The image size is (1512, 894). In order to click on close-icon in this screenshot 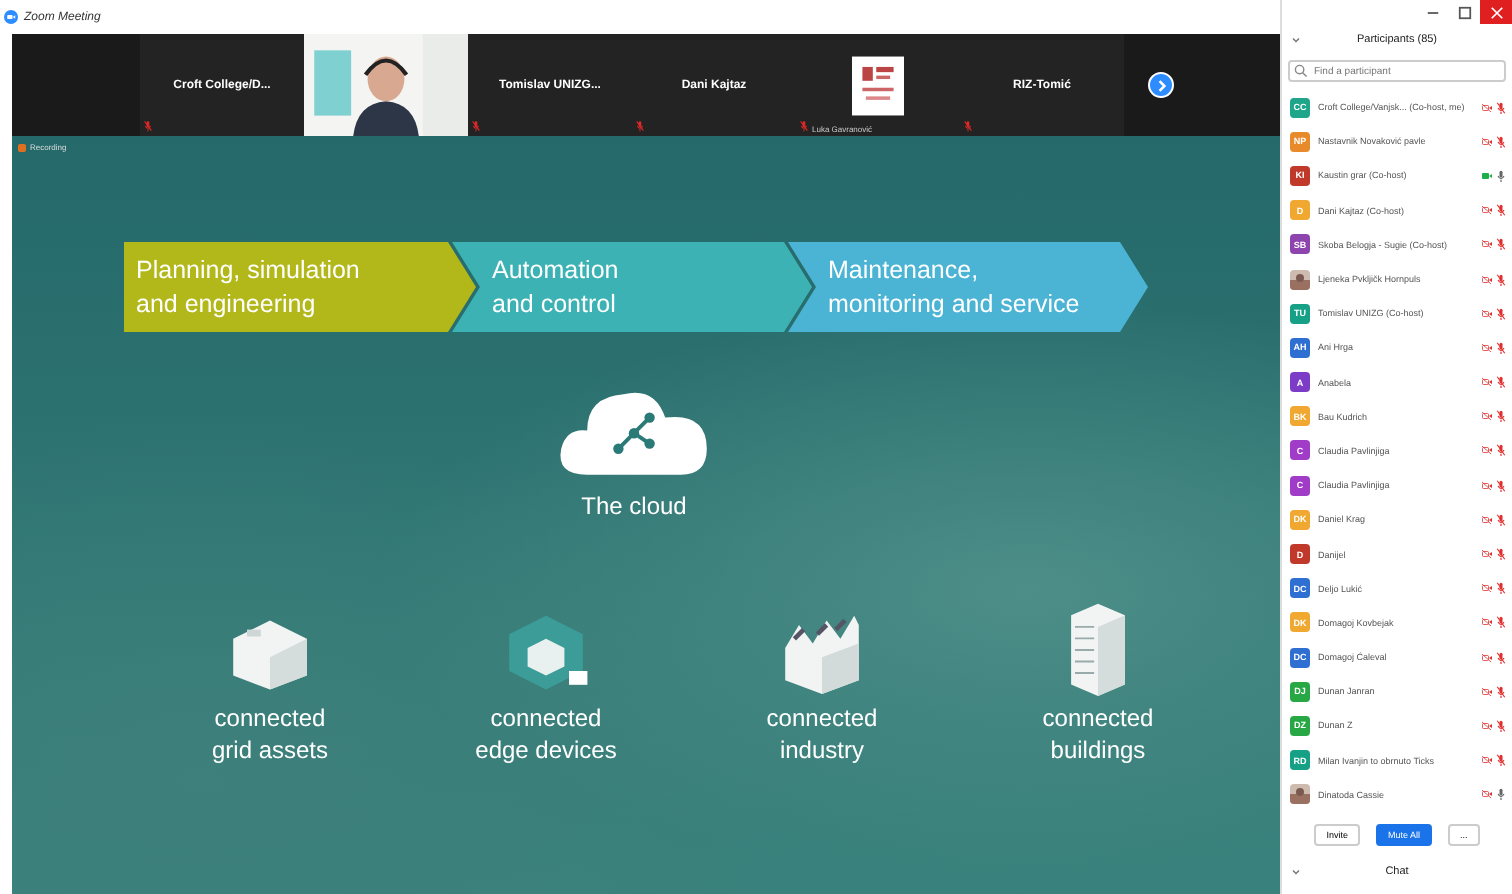, I will do `click(1496, 12)`.